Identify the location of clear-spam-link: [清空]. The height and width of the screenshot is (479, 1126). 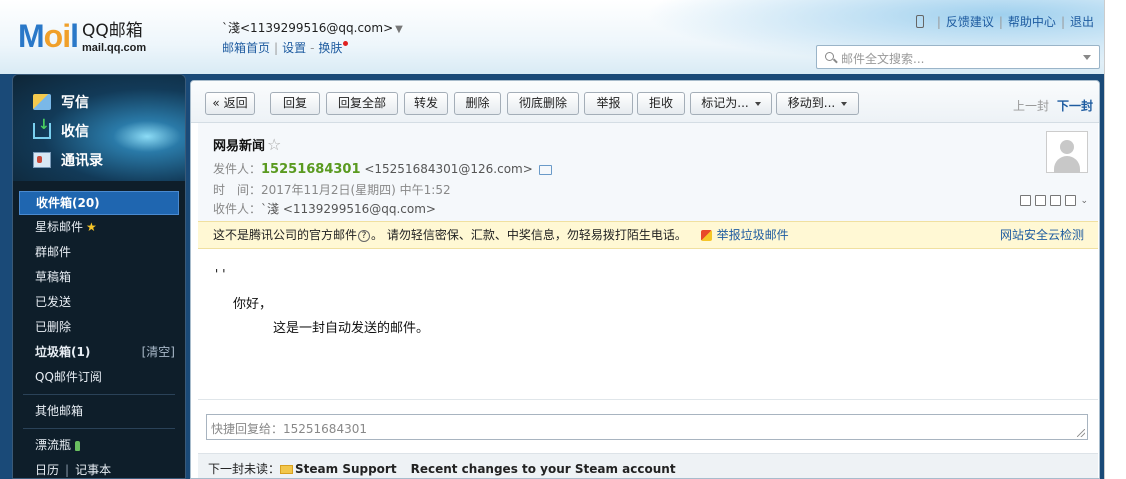
(158, 352).